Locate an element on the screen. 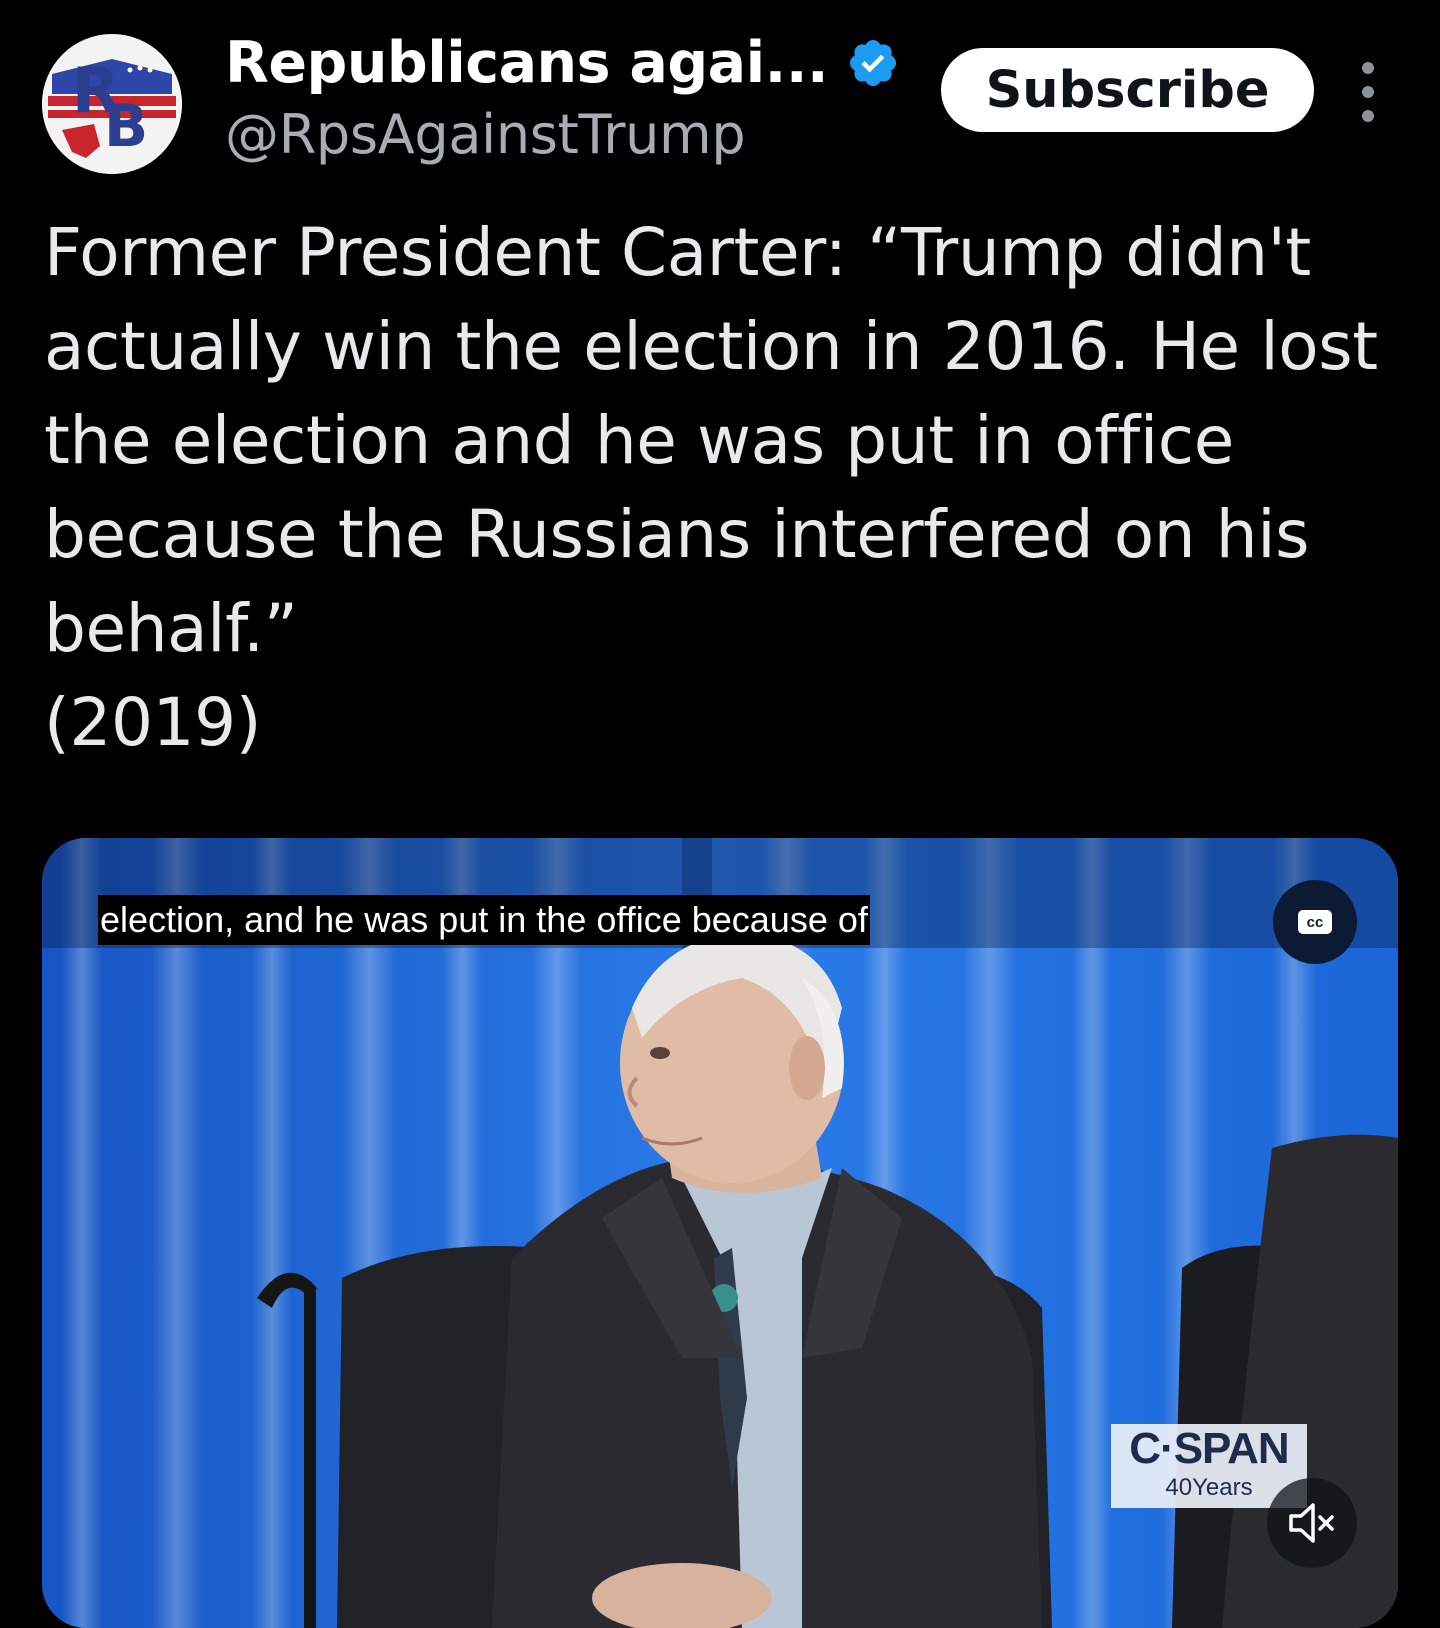 The image size is (1440, 1628). avatar-logo: R B is located at coordinates (112, 104).